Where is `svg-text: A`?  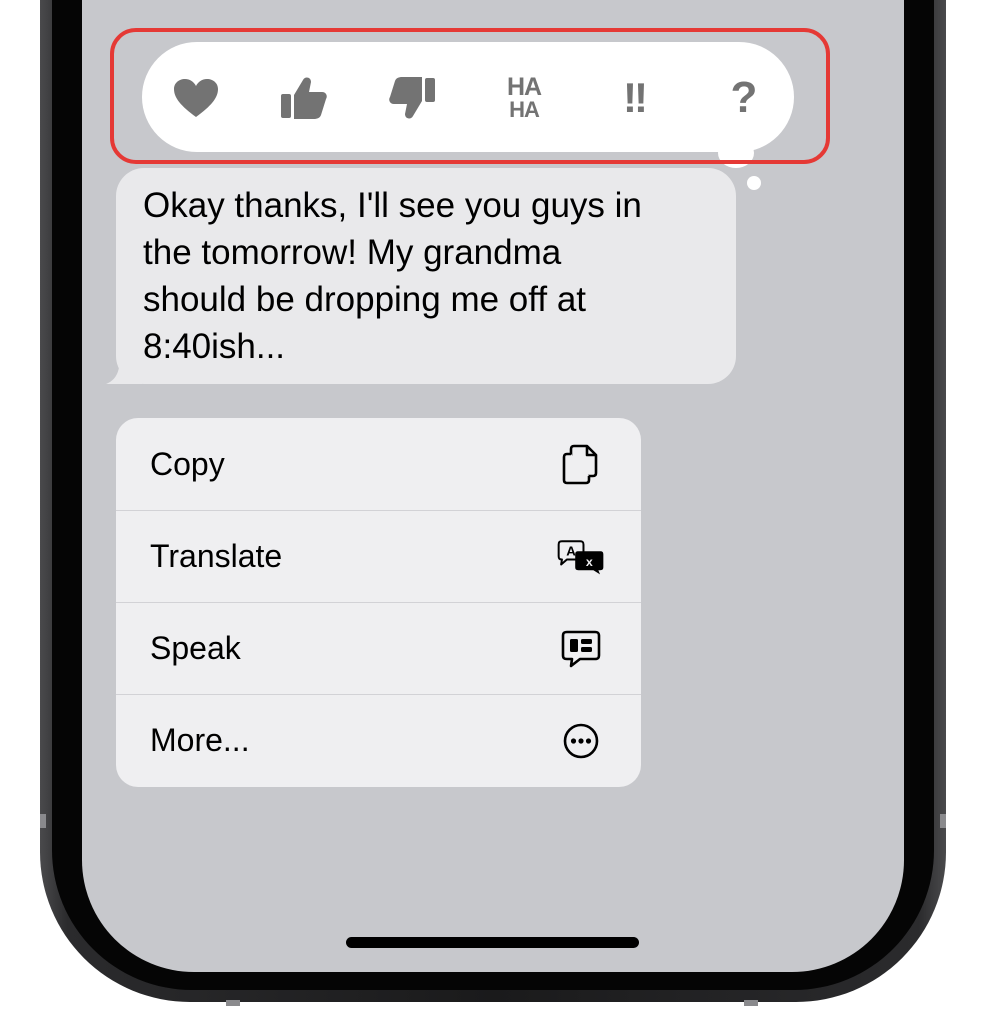 svg-text: A is located at coordinates (571, 550).